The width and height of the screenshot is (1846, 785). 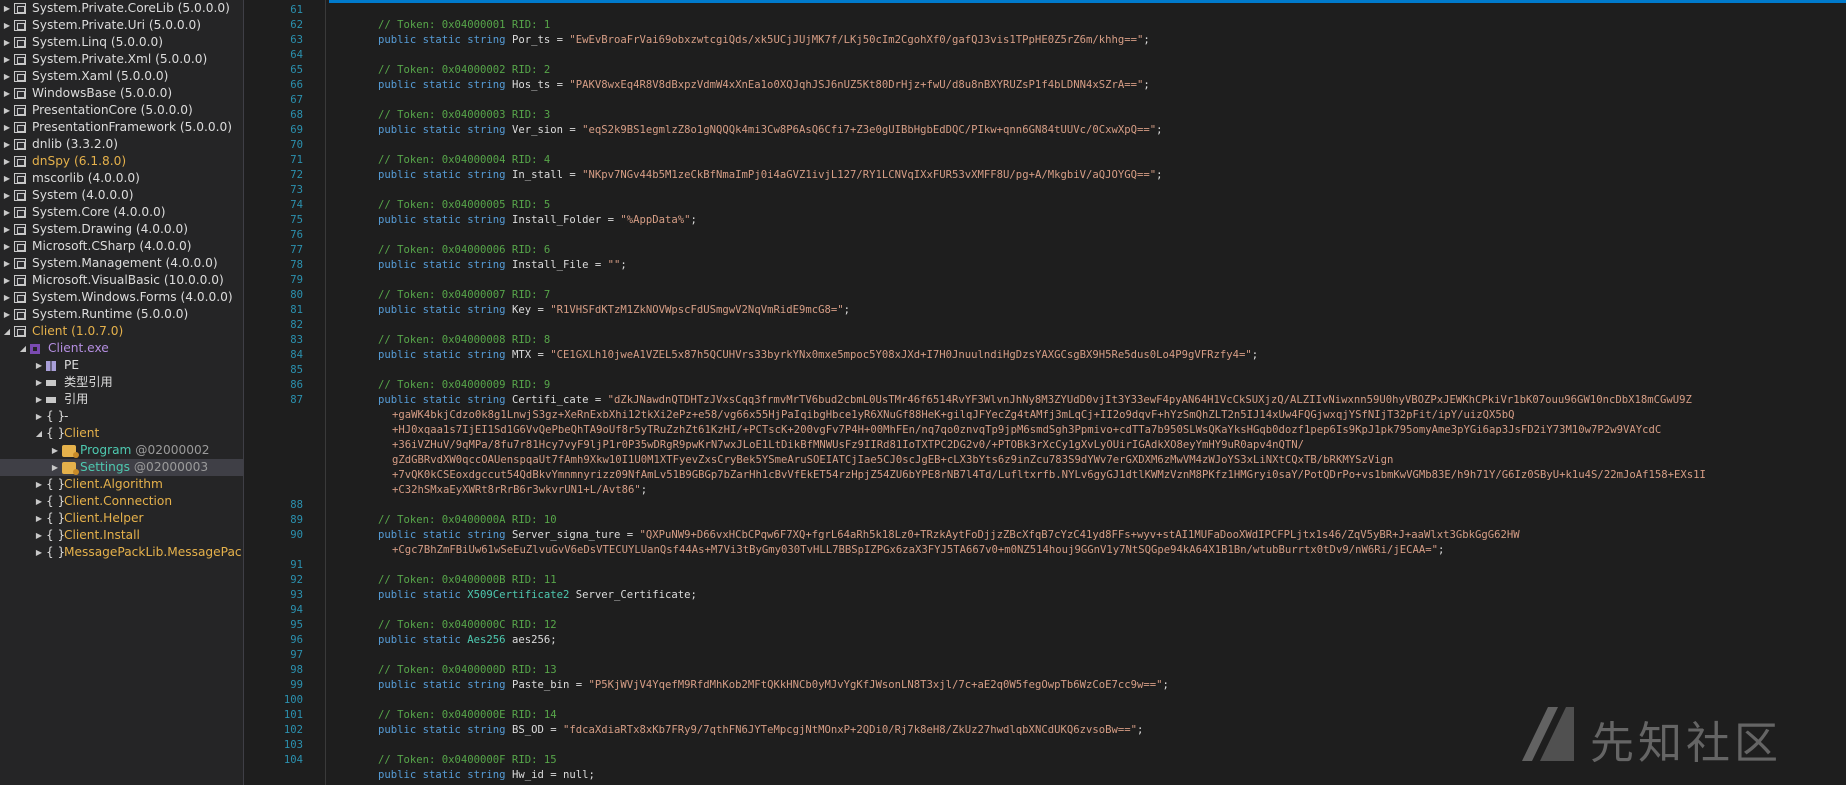 What do you see at coordinates (423, 640) in the screenshot?
I see `keyword-token: public static` at bounding box center [423, 640].